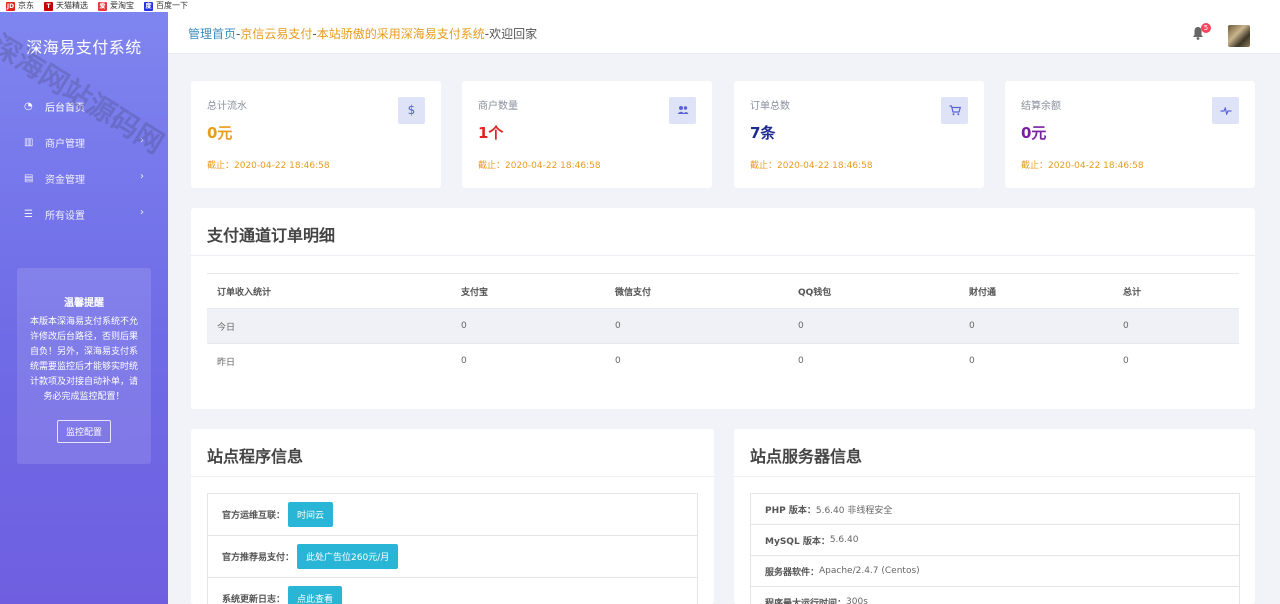 The width and height of the screenshot is (1280, 604). I want to click on pulse-icon, so click(1225, 110).